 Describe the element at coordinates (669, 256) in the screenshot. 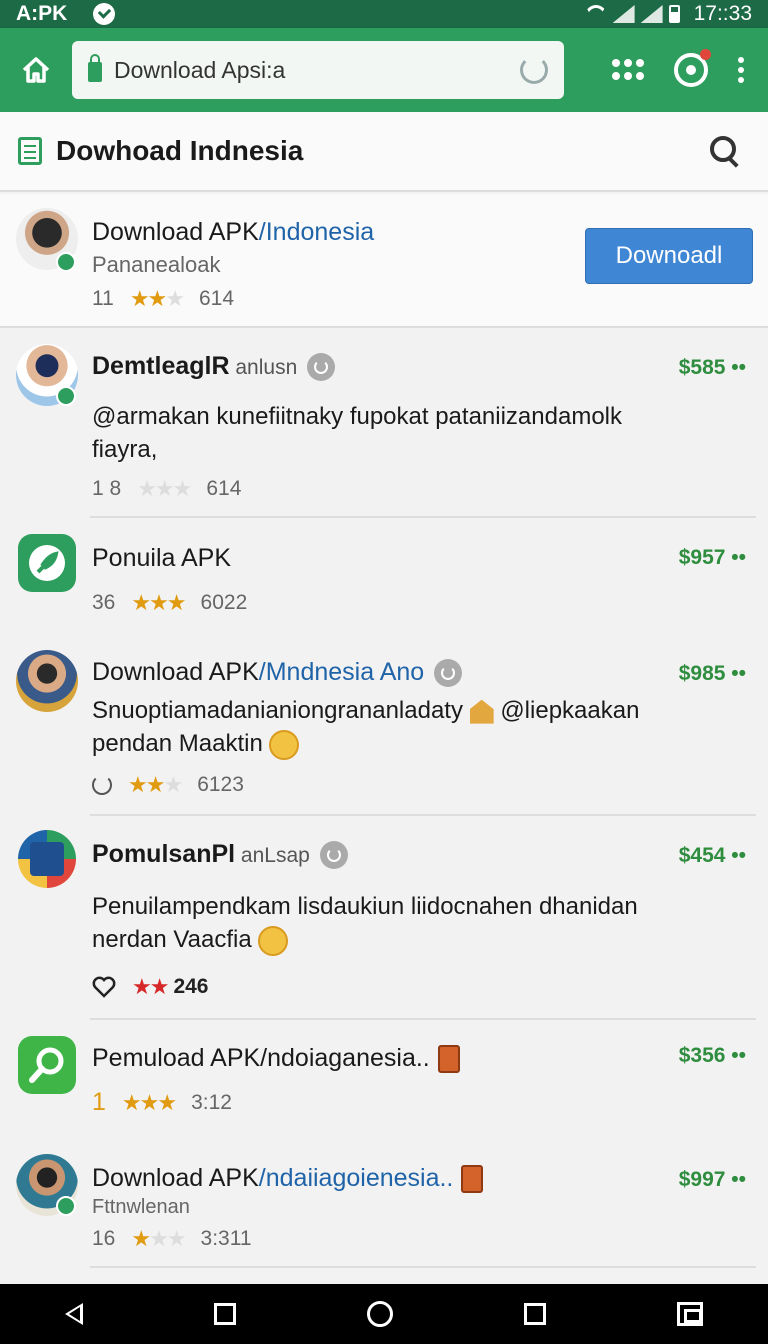

I see `download-button: Downoadl` at that location.